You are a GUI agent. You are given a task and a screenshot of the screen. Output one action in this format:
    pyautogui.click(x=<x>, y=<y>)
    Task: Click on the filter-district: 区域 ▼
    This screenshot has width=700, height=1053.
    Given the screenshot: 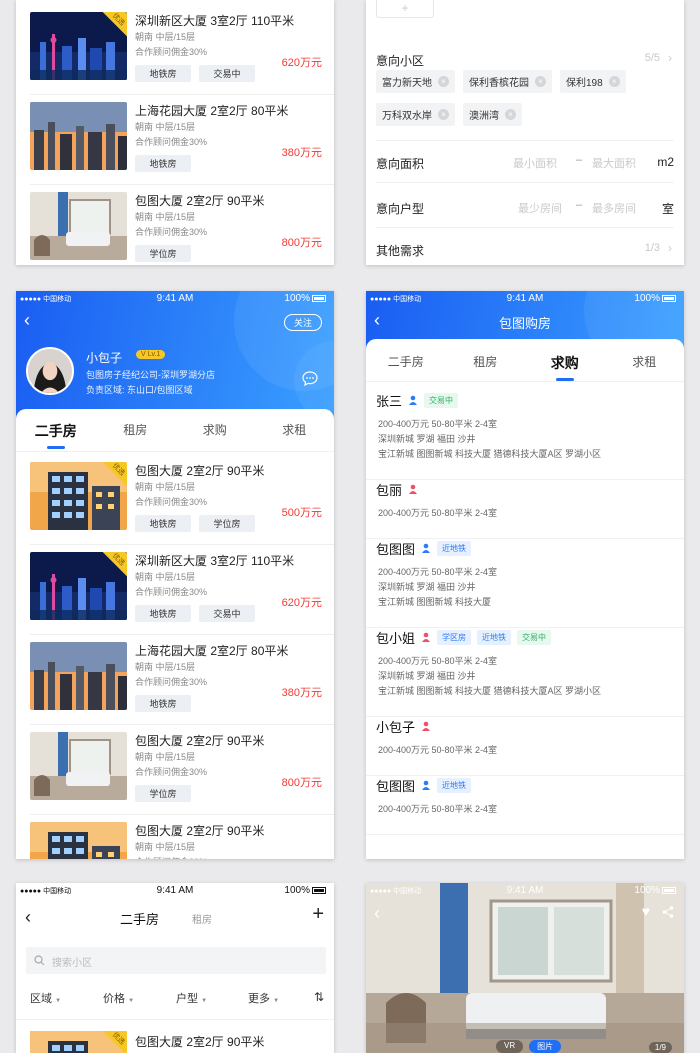 What is the action you would take?
    pyautogui.click(x=45, y=998)
    